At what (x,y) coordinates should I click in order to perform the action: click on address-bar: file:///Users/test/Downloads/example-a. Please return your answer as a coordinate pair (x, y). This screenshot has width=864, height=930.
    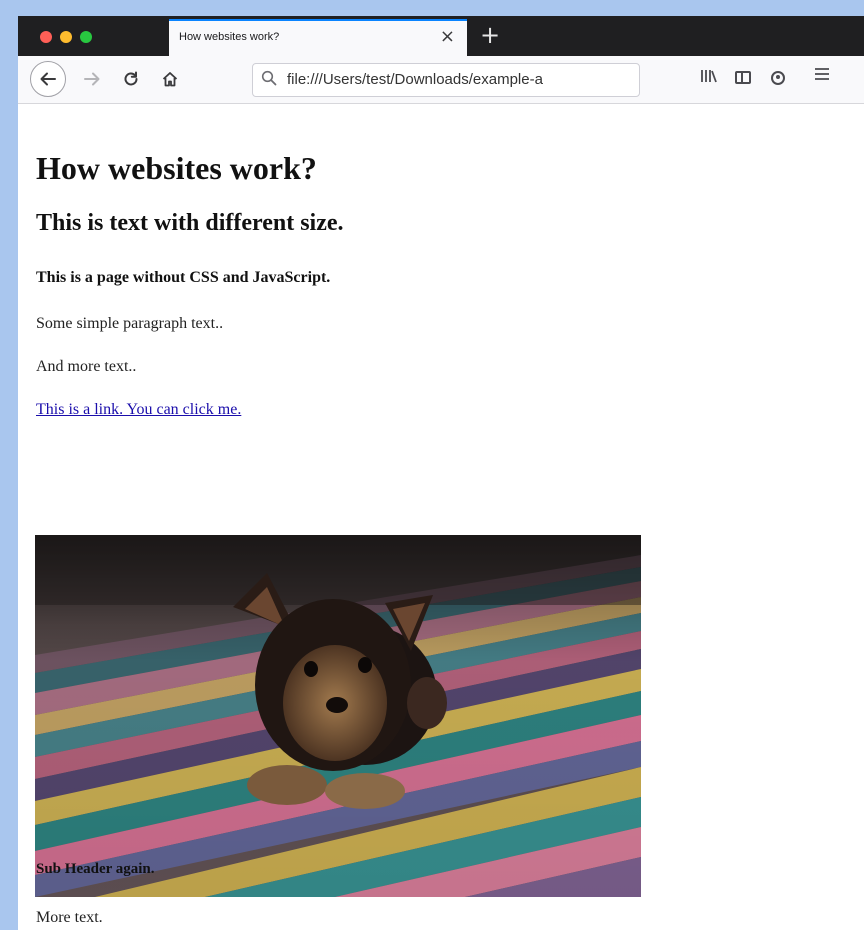
    Looking at the image, I should click on (446, 80).